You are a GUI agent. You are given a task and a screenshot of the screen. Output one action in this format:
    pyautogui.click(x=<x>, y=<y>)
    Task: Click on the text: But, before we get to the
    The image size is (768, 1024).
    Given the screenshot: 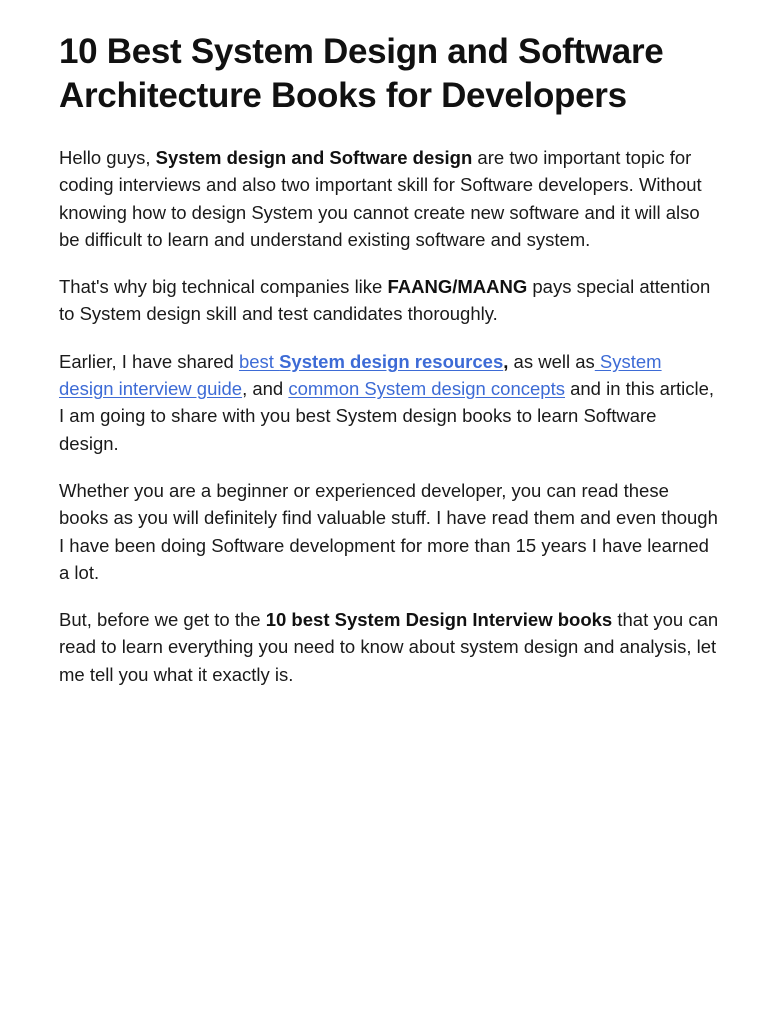 What is the action you would take?
    pyautogui.click(x=162, y=620)
    